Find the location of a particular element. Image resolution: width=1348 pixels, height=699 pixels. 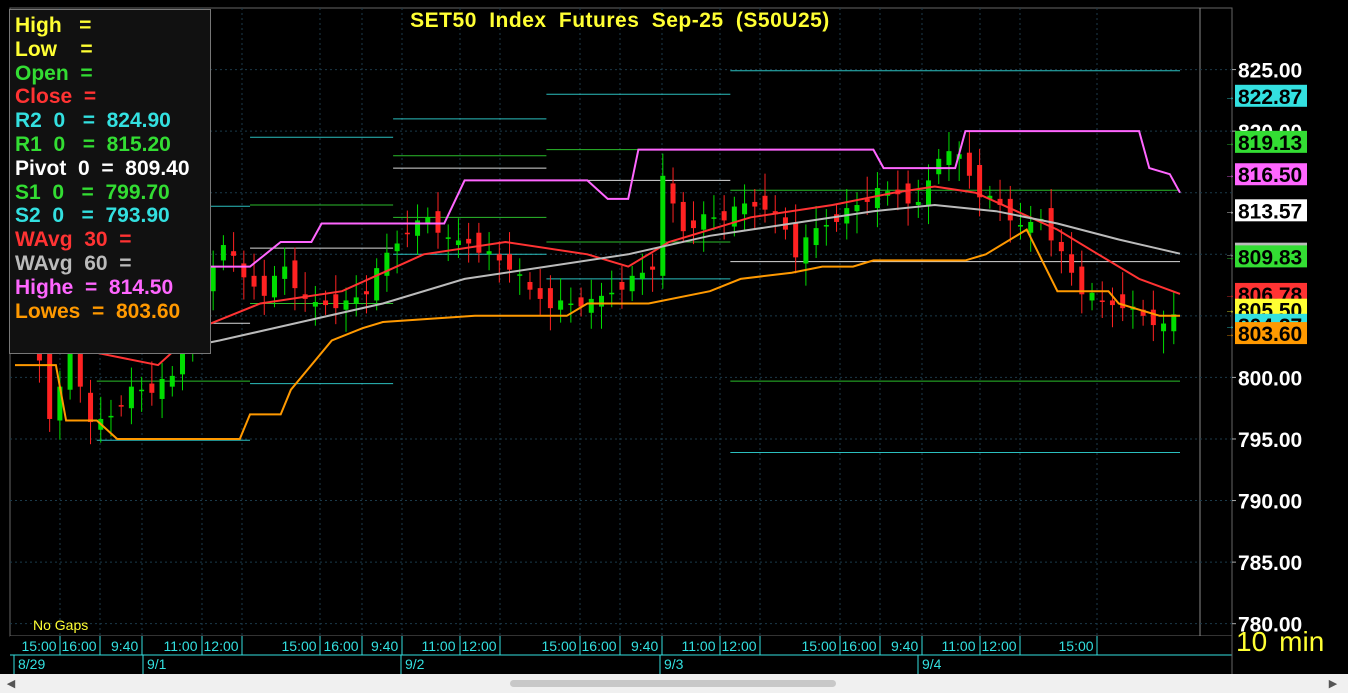

legend-row: Close = is located at coordinates (56, 97).